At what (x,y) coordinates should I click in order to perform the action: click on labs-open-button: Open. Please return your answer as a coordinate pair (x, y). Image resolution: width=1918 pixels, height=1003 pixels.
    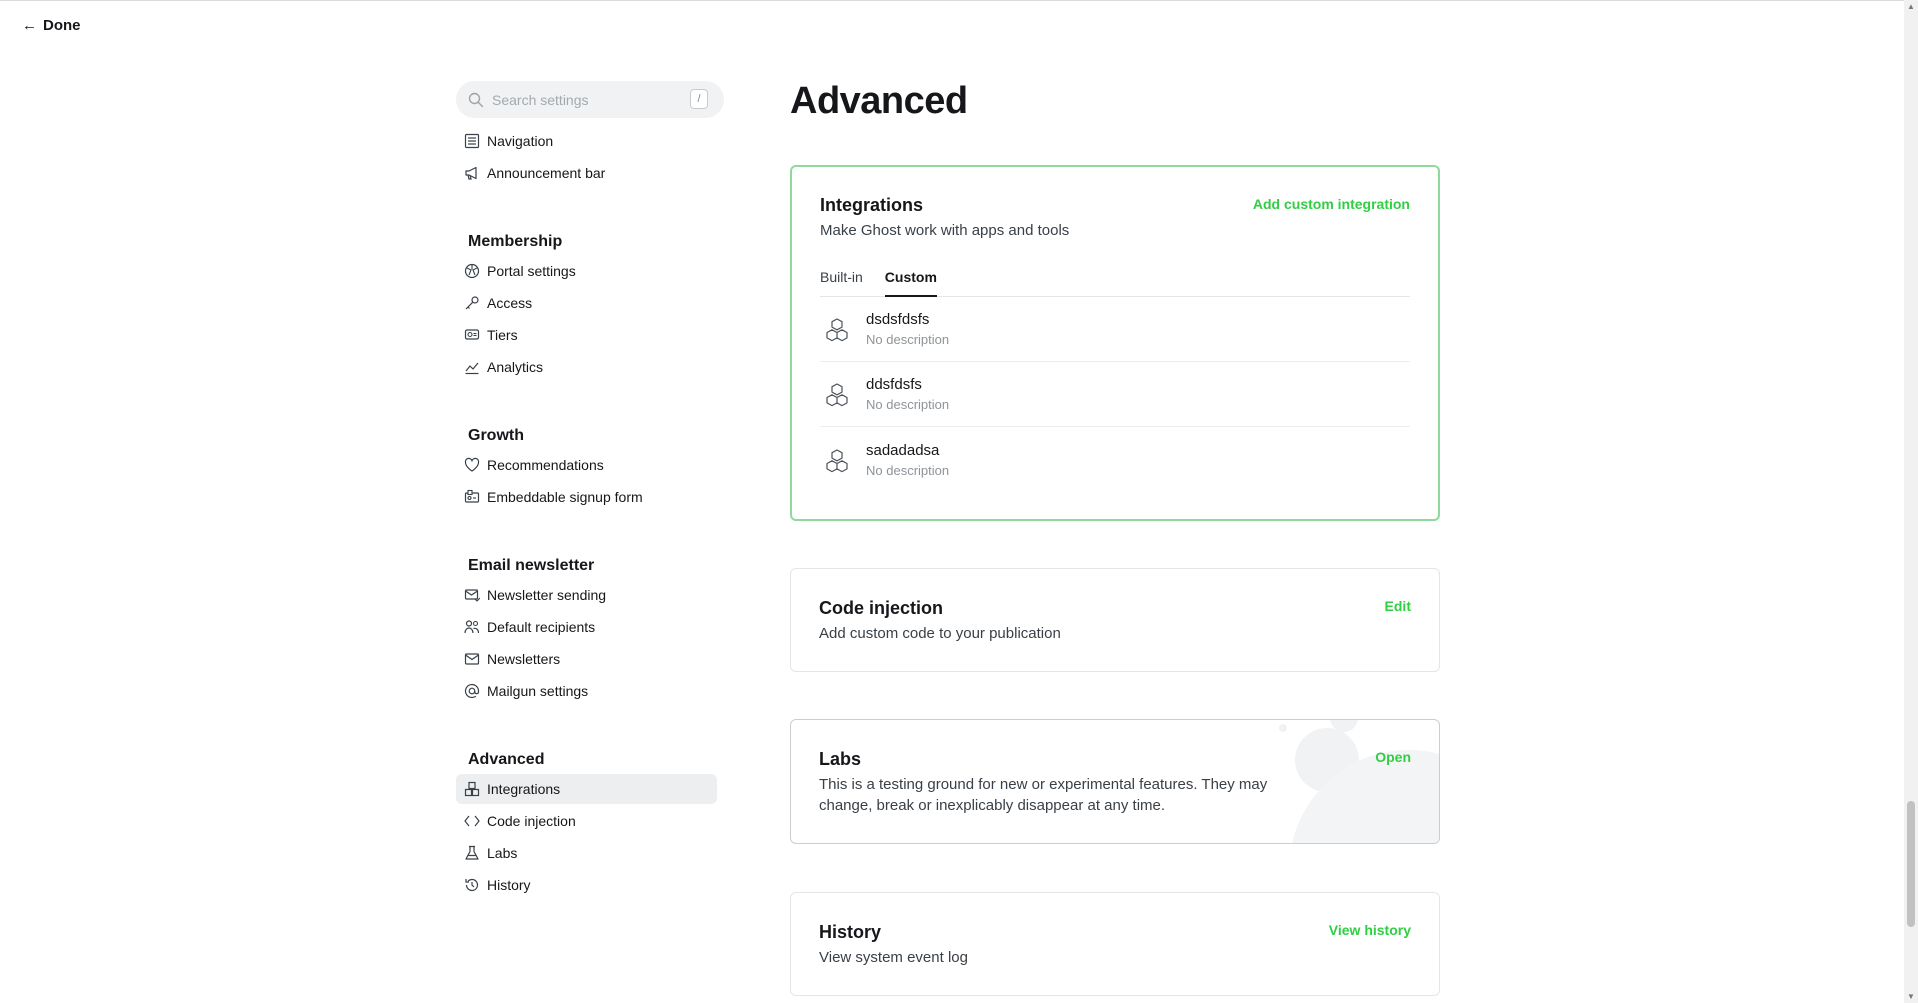
    Looking at the image, I should click on (1393, 757).